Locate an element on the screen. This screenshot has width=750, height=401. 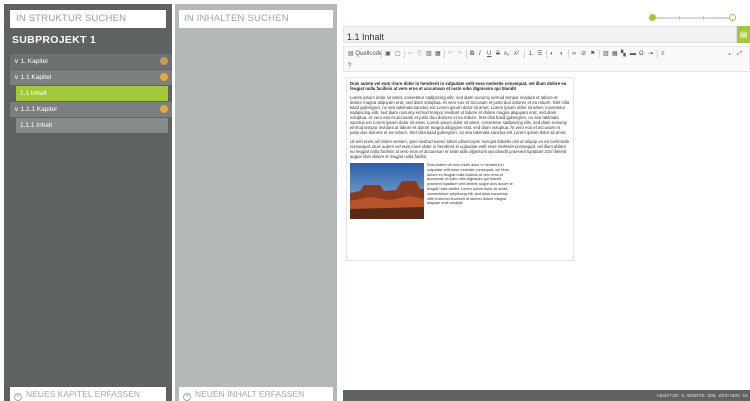
source-code-button: ▤ Quellcode is located at coordinates (365, 54).